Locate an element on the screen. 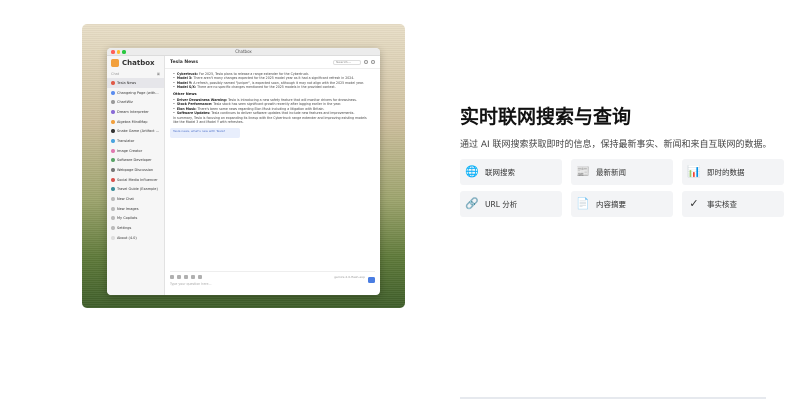 Image resolution: width=800 pixels, height=400 pixels. bar-chart-icon: 📊 is located at coordinates (694, 171).